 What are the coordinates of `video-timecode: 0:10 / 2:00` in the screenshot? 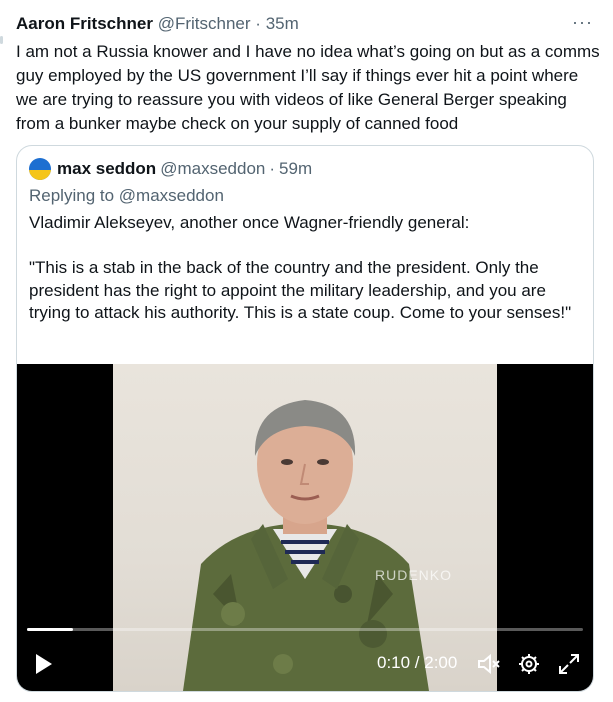 It's located at (417, 662).